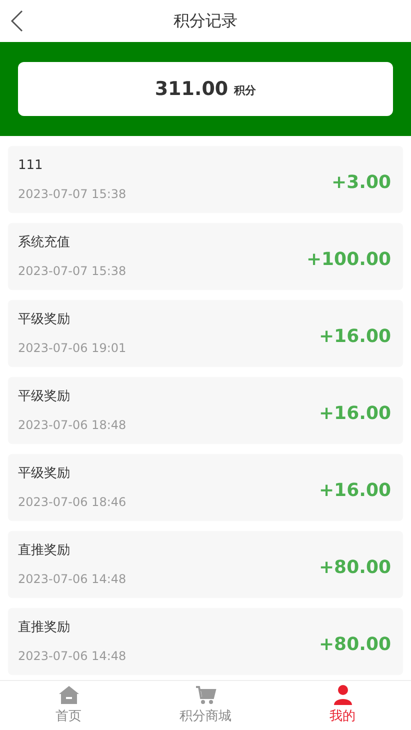 The image size is (411, 730). What do you see at coordinates (17, 21) in the screenshot?
I see `back-icon` at bounding box center [17, 21].